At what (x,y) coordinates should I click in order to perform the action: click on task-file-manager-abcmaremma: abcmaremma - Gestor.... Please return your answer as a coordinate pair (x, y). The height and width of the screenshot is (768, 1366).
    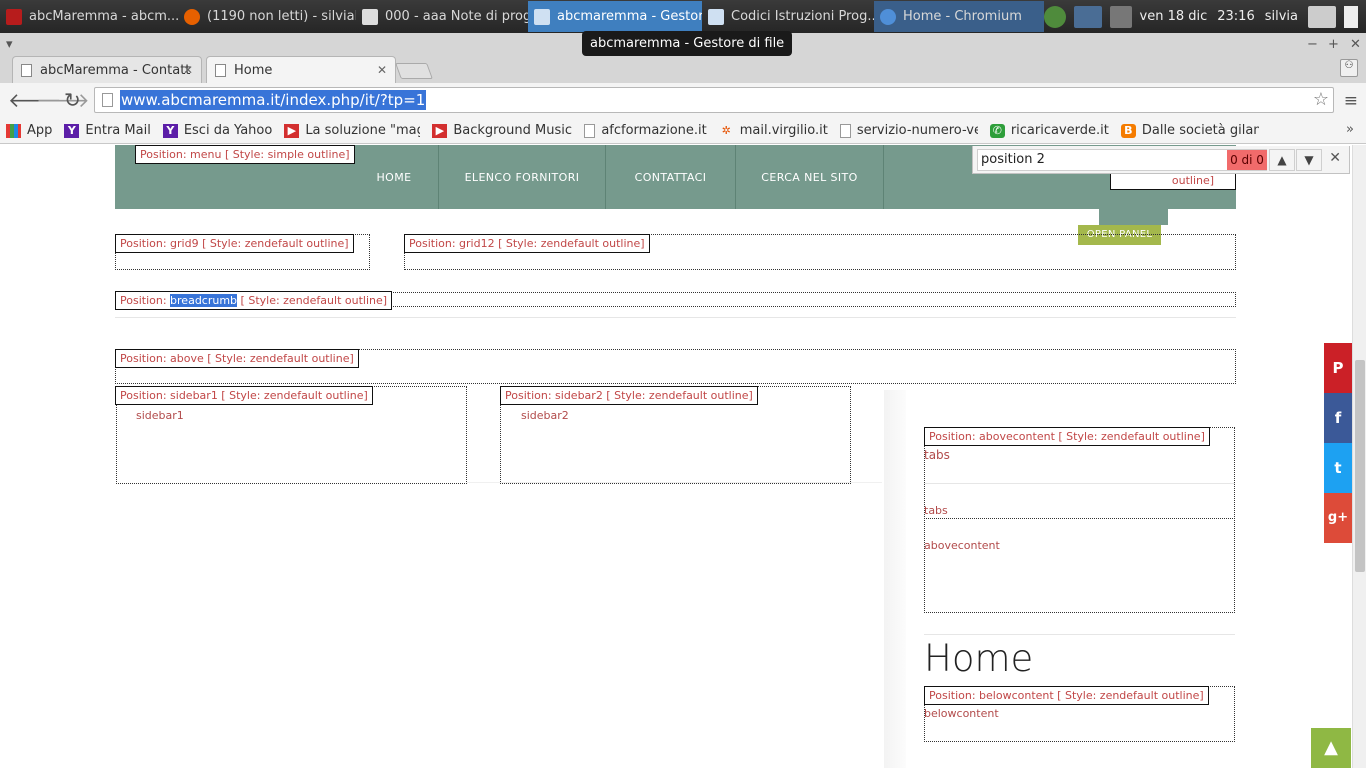
    Looking at the image, I should click on (615, 16).